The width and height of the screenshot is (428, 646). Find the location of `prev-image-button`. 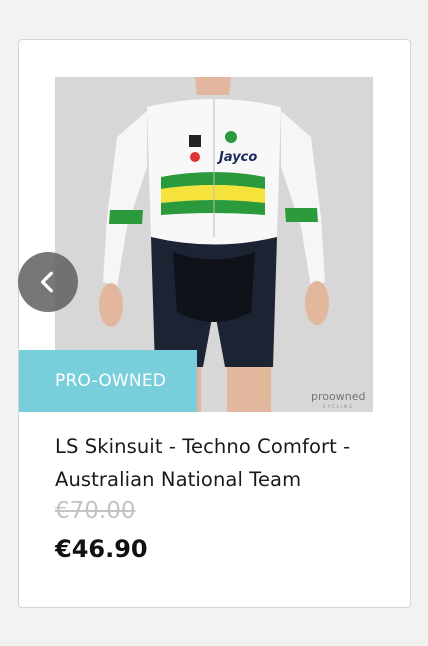

prev-image-button is located at coordinates (48, 282).